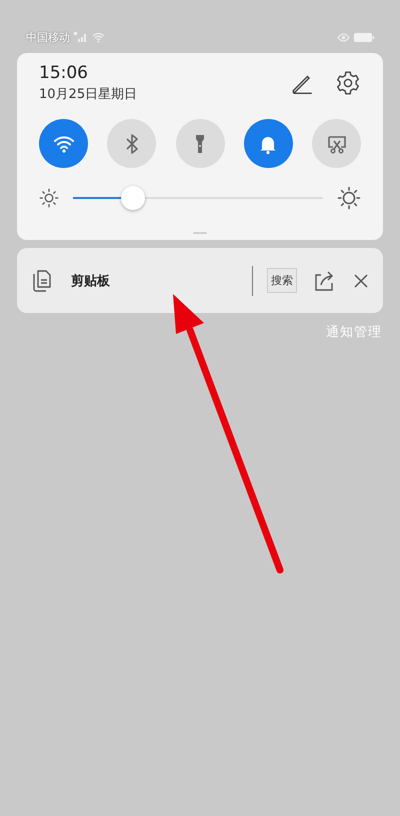 Image resolution: width=400 pixels, height=816 pixels. I want to click on bell-toggle, so click(268, 143).